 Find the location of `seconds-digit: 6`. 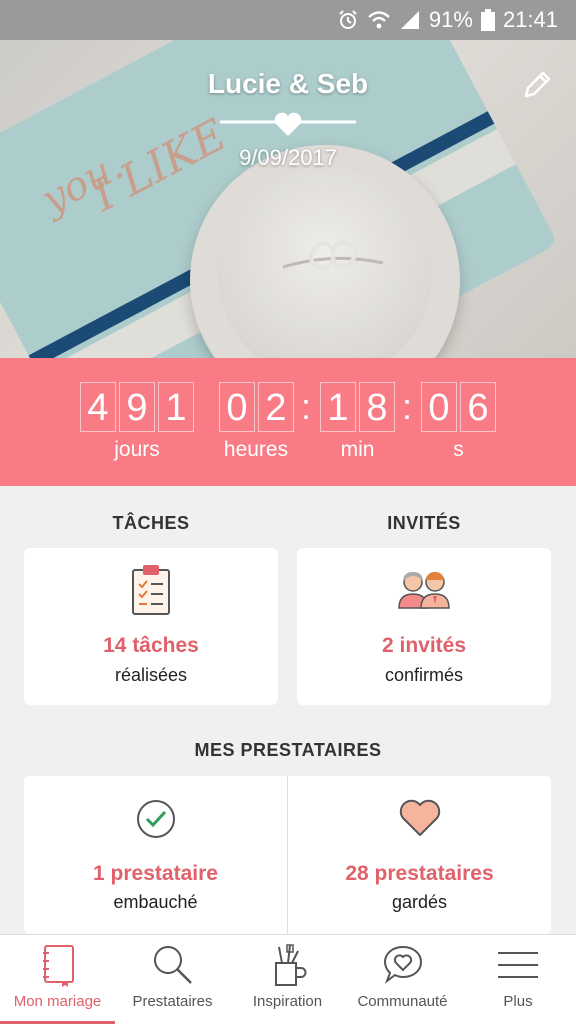

seconds-digit: 6 is located at coordinates (478, 407).